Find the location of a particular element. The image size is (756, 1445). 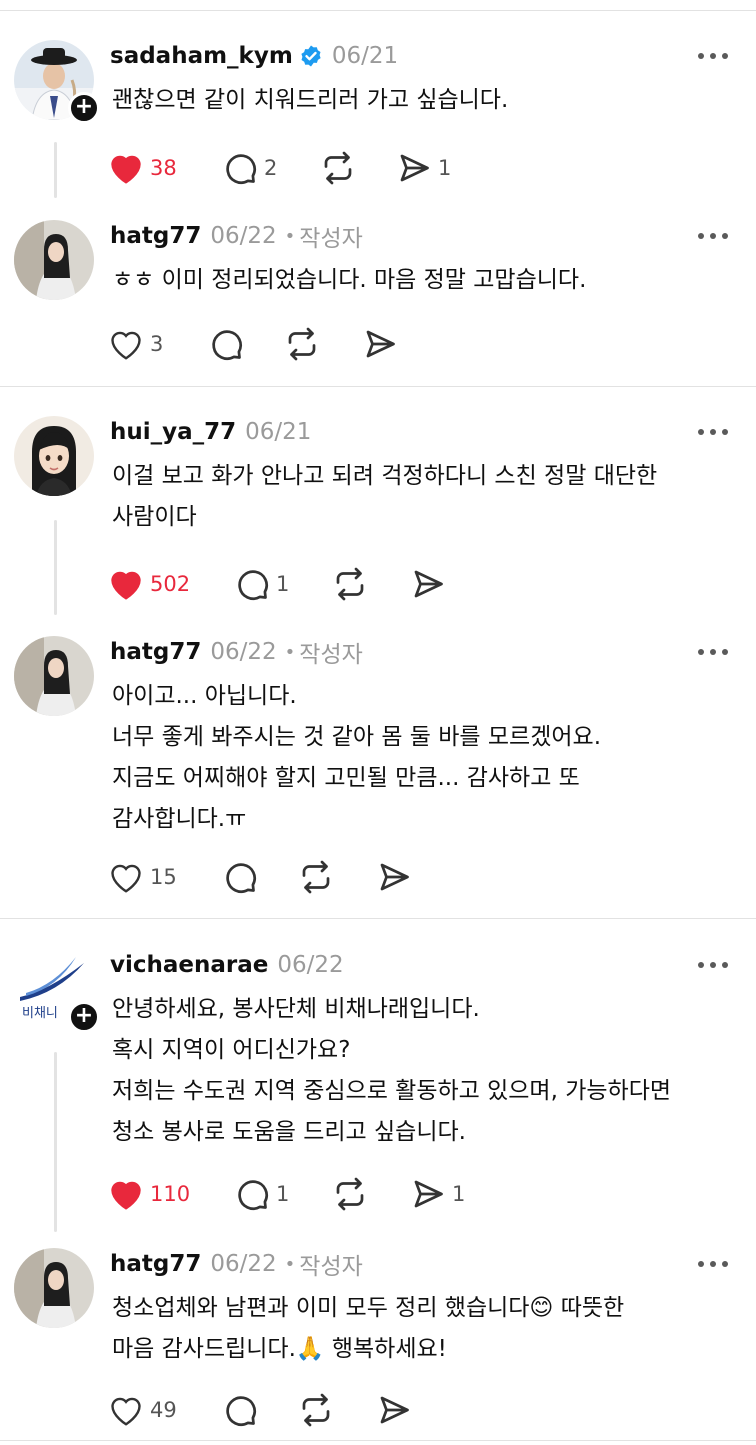

comment-button: 2 is located at coordinates (249, 168).